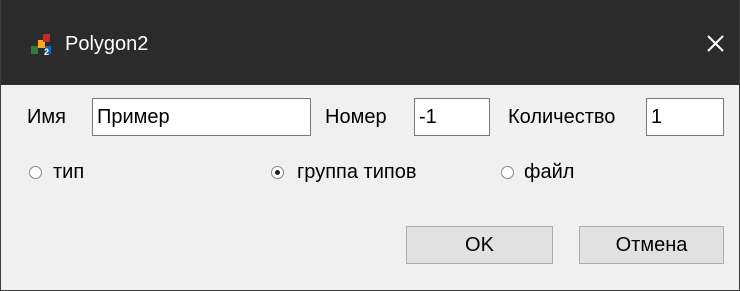 Image resolution: width=740 pixels, height=291 pixels. What do you see at coordinates (46, 117) in the screenshot?
I see `name-label: Имя` at bounding box center [46, 117].